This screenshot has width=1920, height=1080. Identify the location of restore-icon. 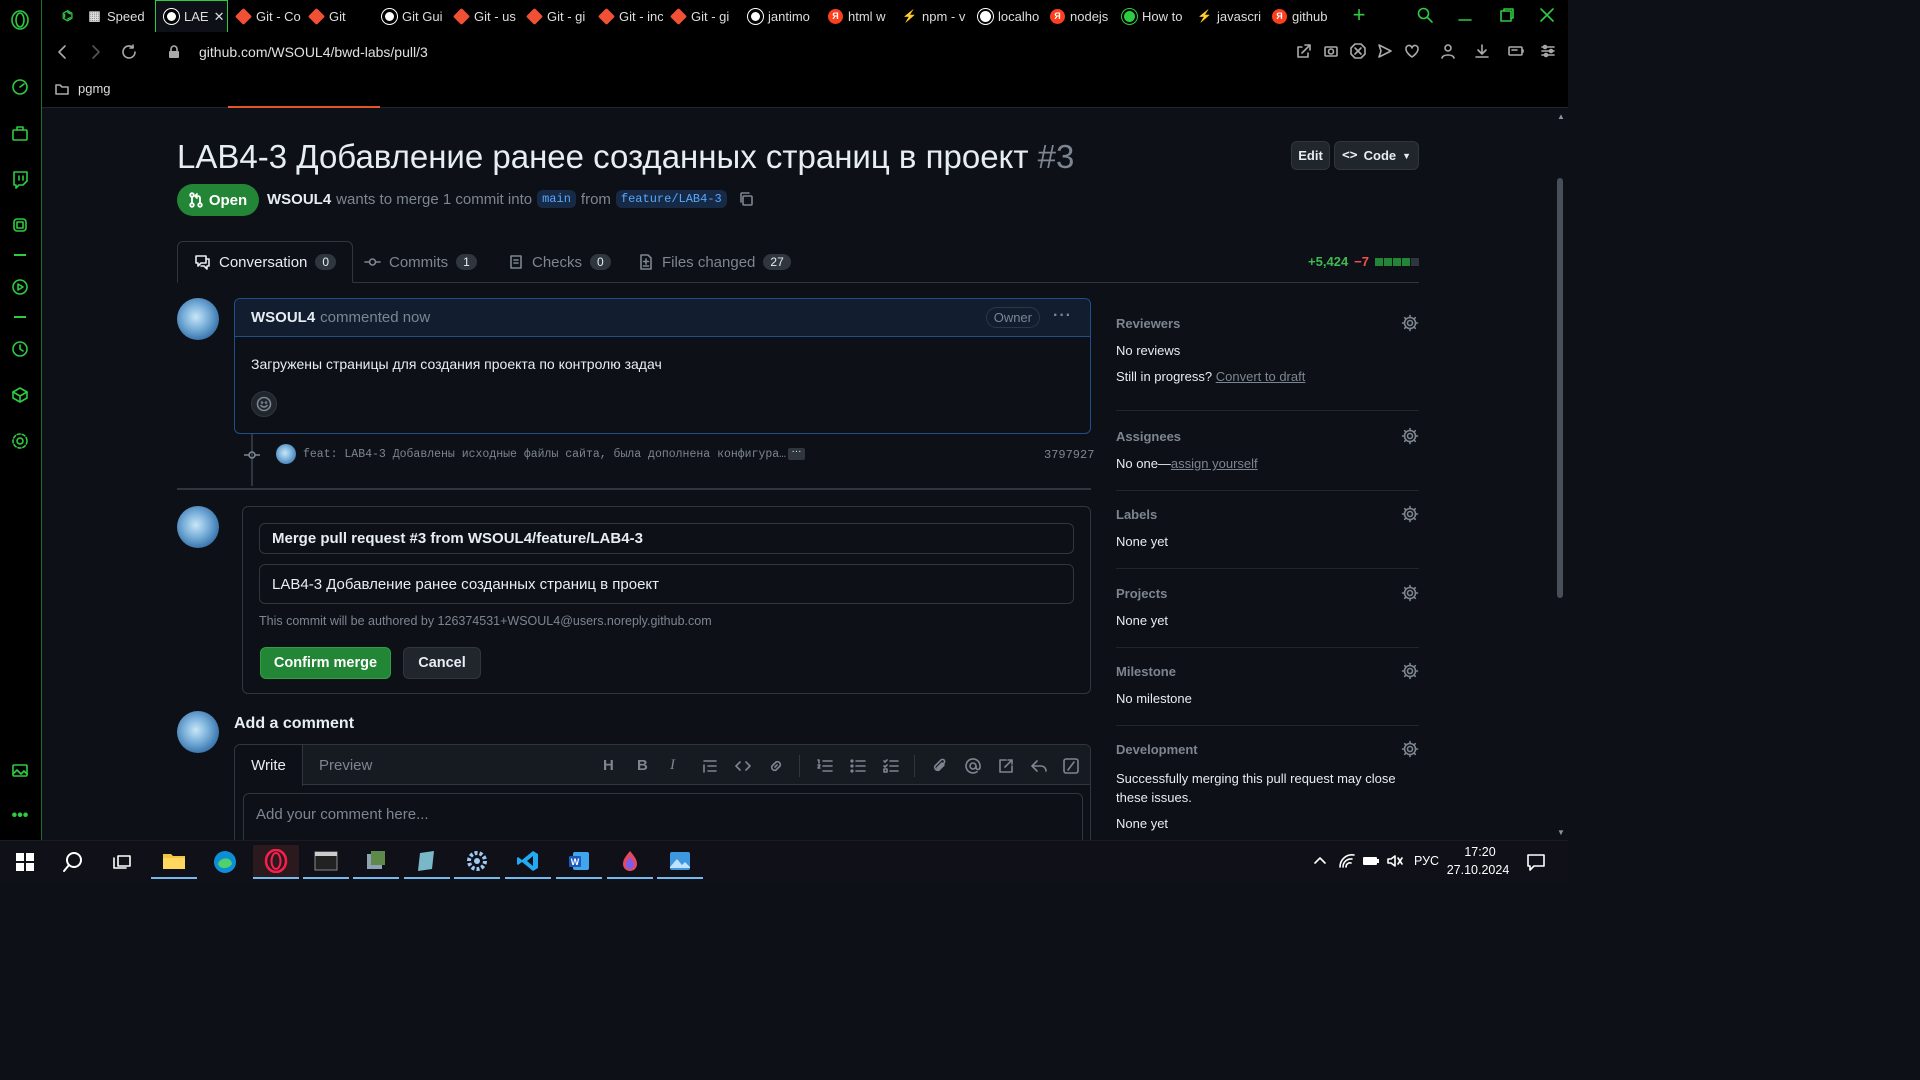
(1507, 15).